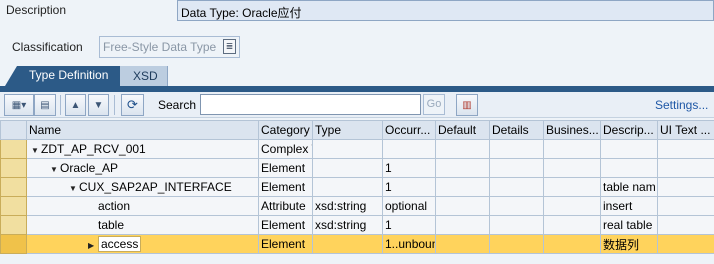 The height and width of the screenshot is (264, 714). Describe the element at coordinates (516, 130) in the screenshot. I see `column-header-details: Details` at that location.